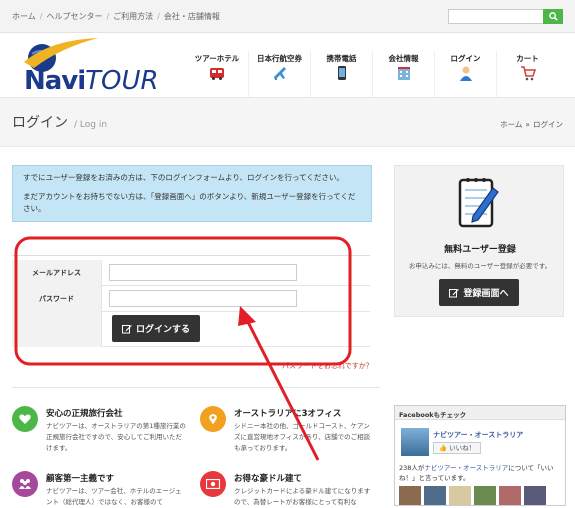 The width and height of the screenshot is (575, 508). Describe the element at coordinates (57, 299) in the screenshot. I see `password-label: パスワード` at that location.